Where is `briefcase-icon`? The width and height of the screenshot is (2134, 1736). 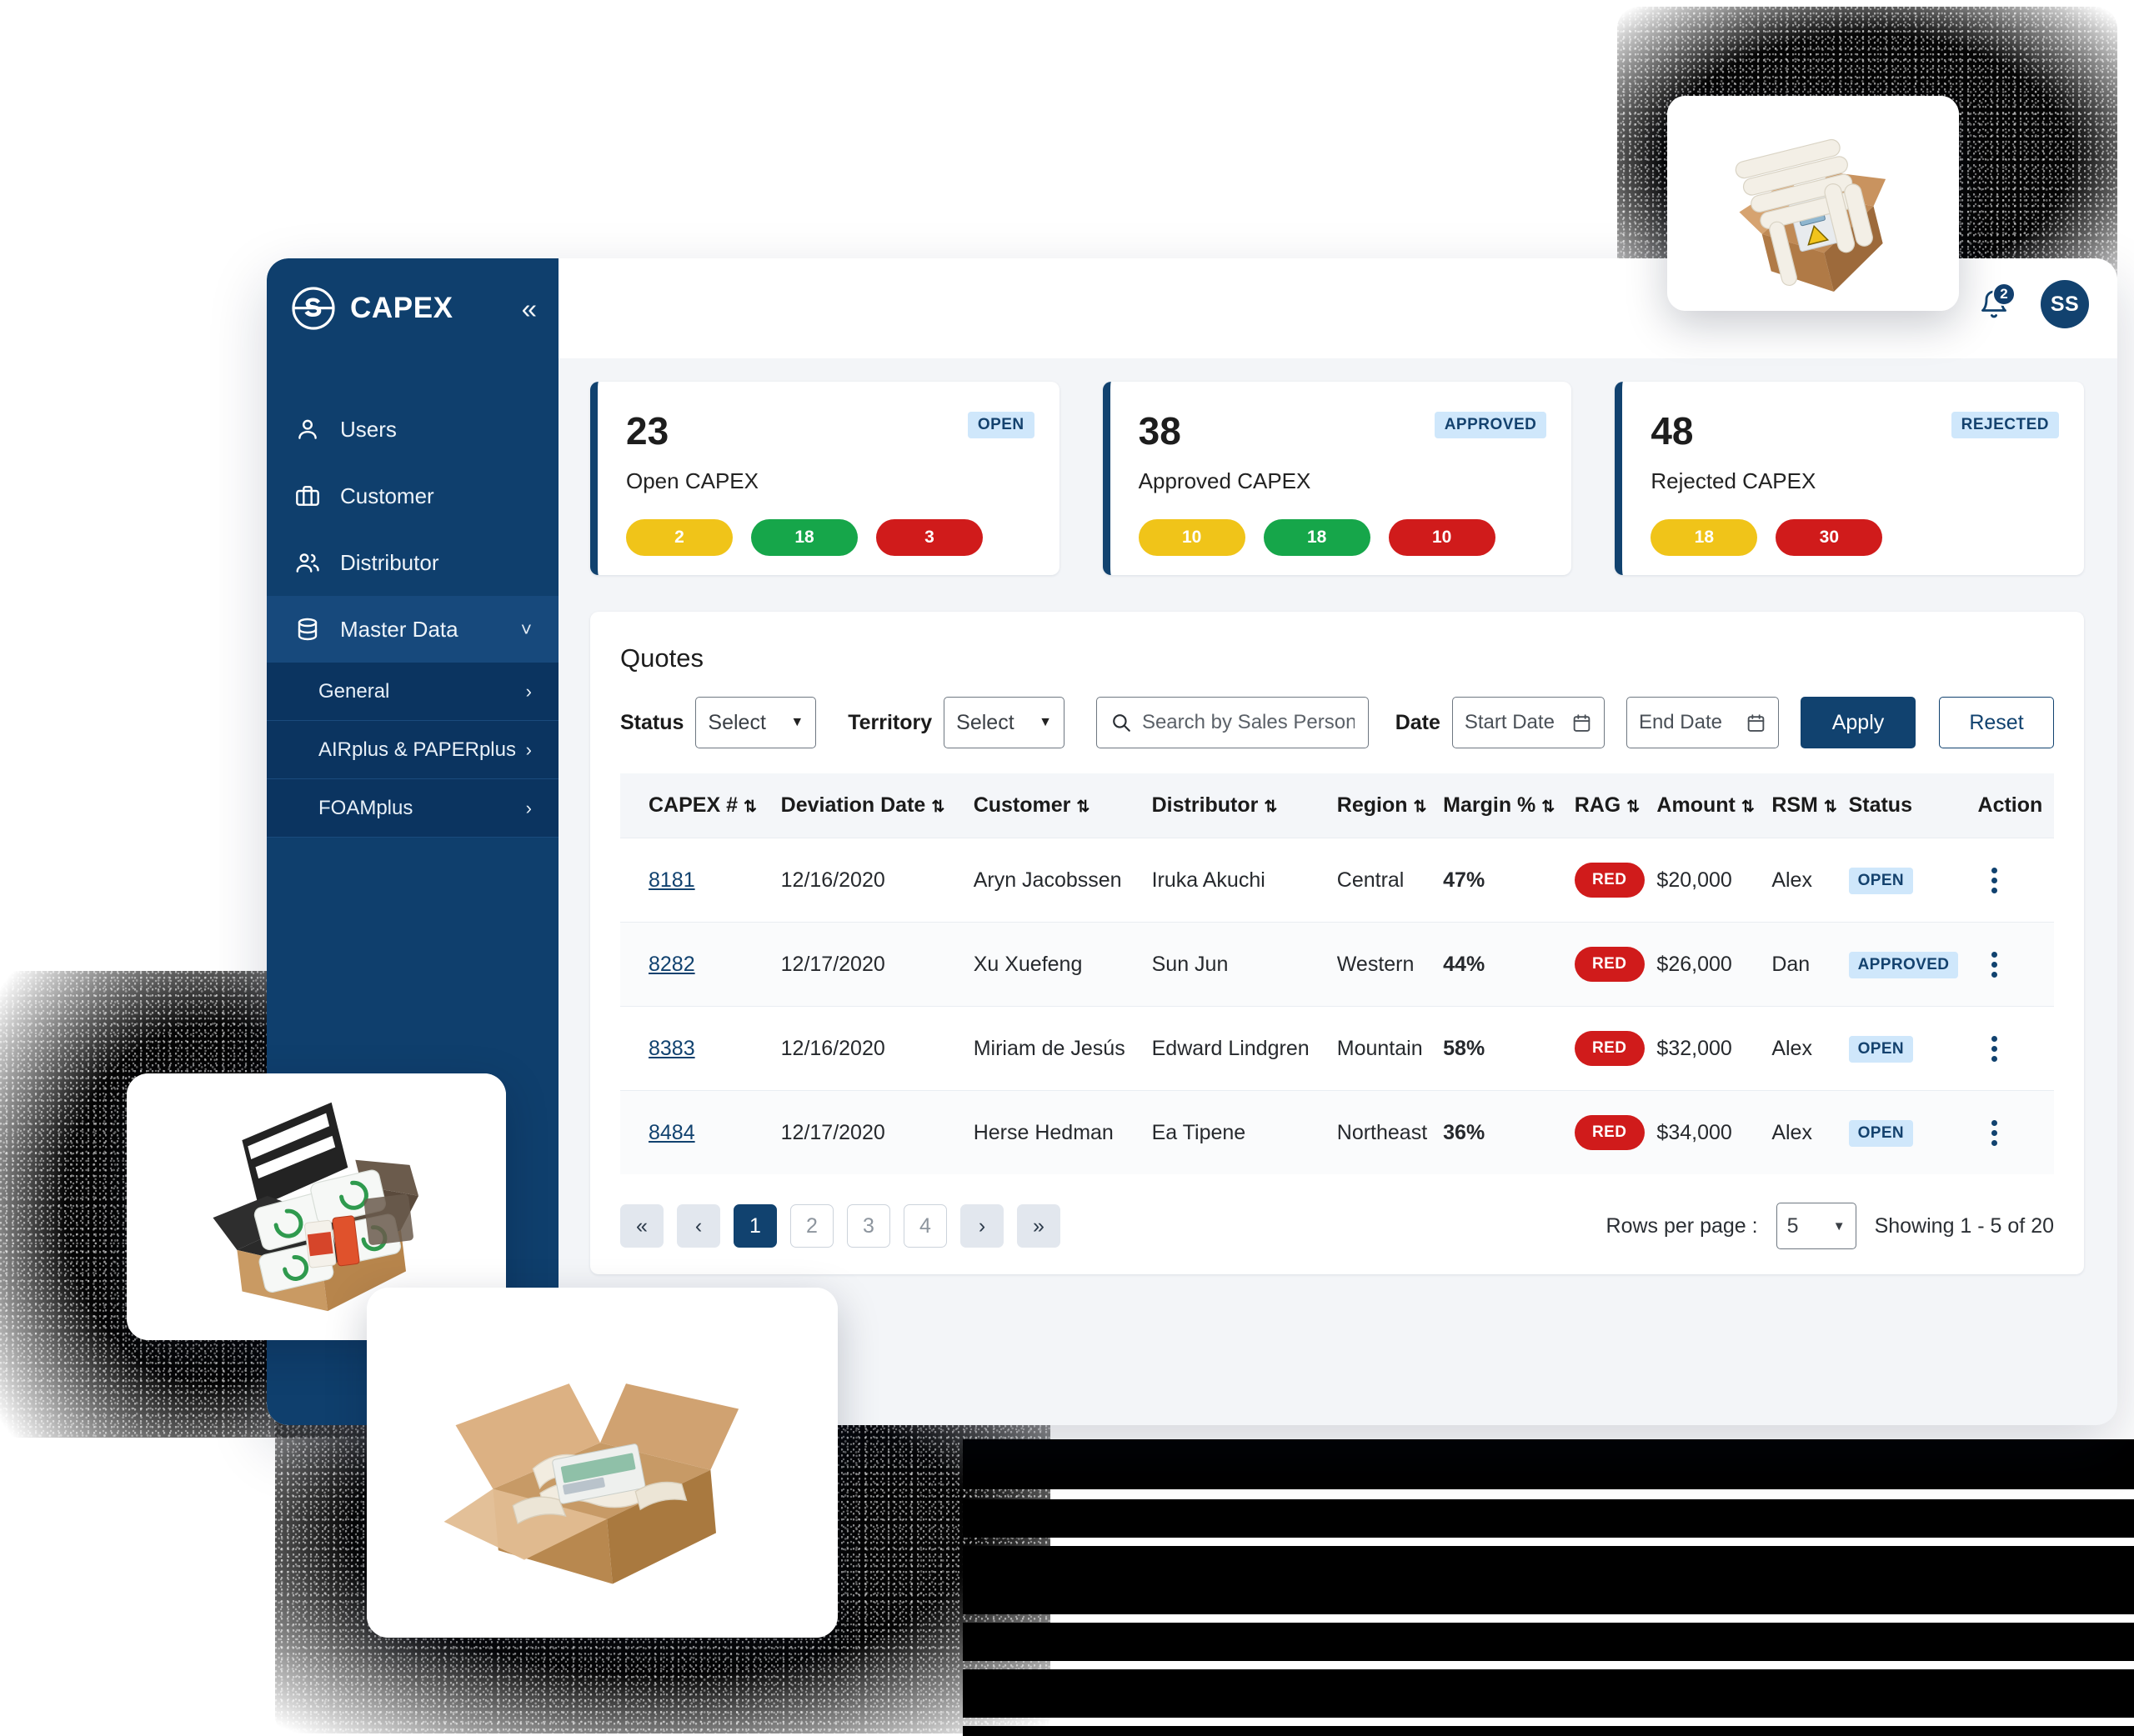 briefcase-icon is located at coordinates (307, 496).